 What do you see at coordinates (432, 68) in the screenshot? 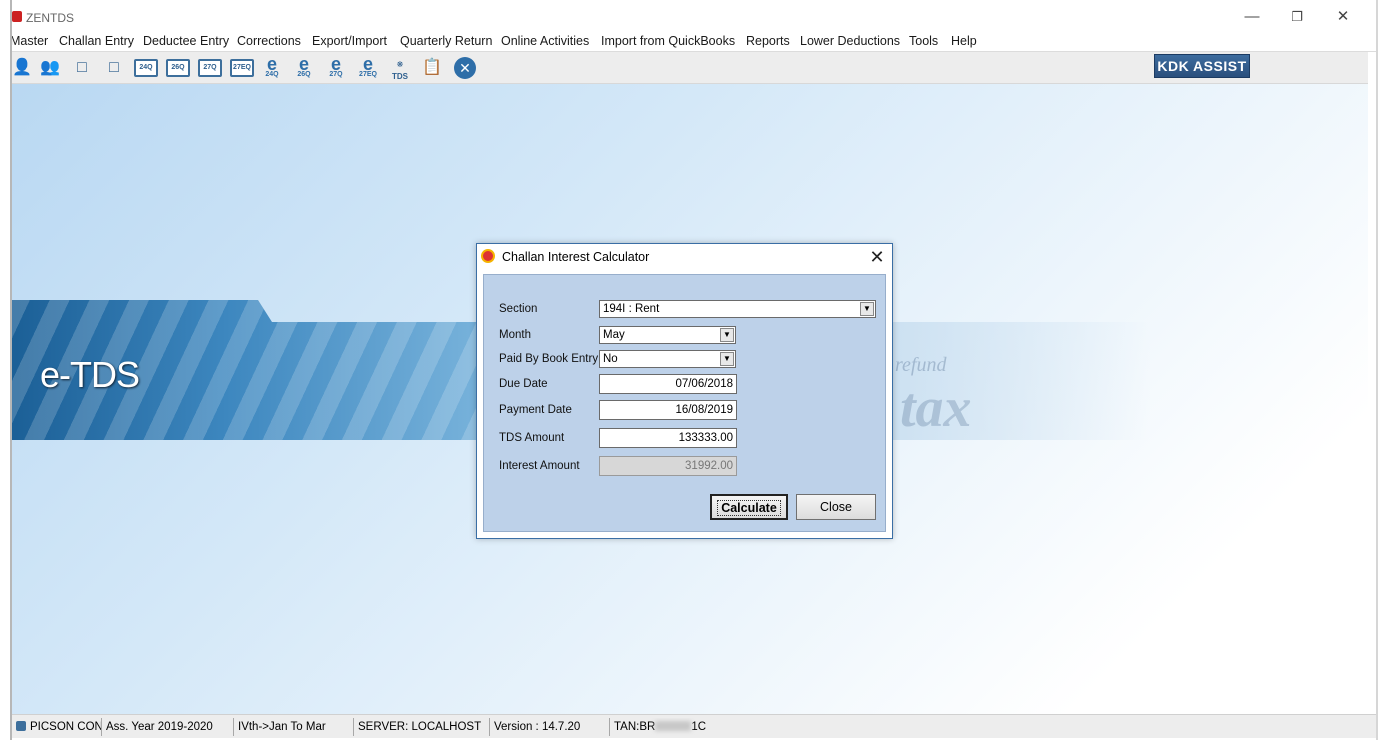
I see `notes-icon: 📋` at bounding box center [432, 68].